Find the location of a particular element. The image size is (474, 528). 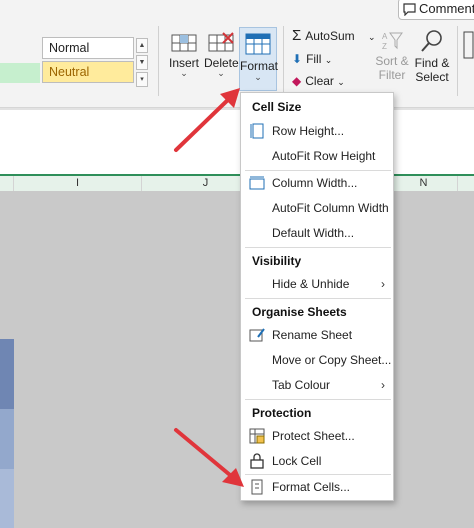

menu-item-label: AutoFit Column Width is located at coordinates (330, 208).